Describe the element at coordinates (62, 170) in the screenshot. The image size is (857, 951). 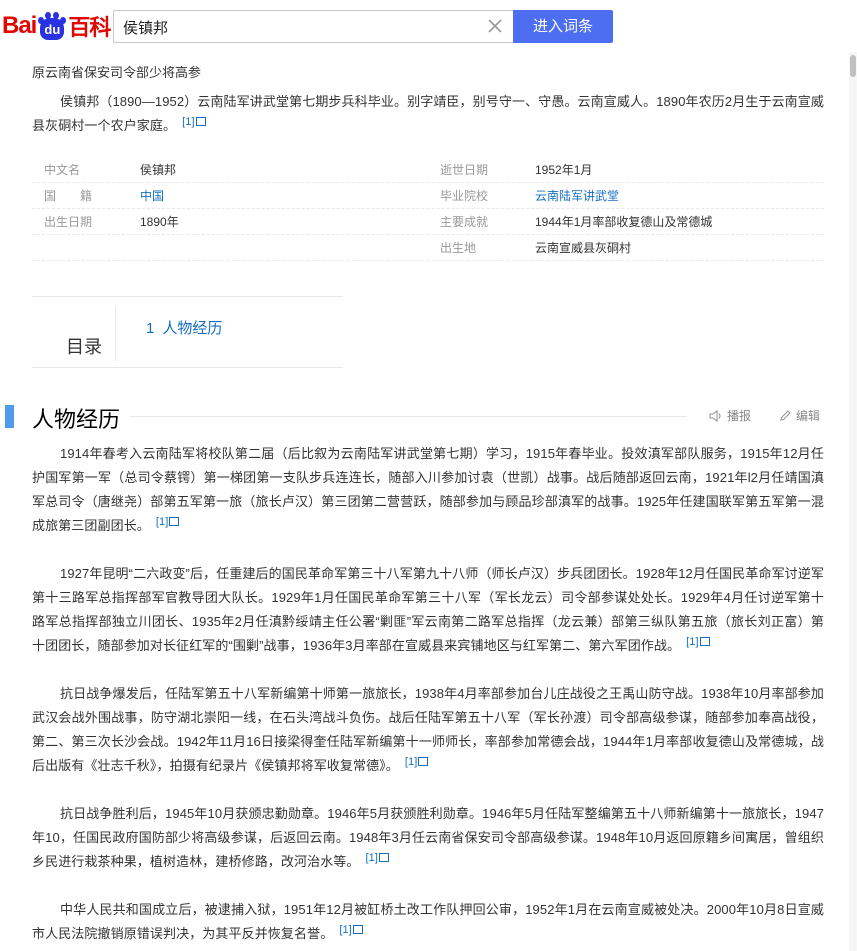
I see `info-key: 中文名` at that location.